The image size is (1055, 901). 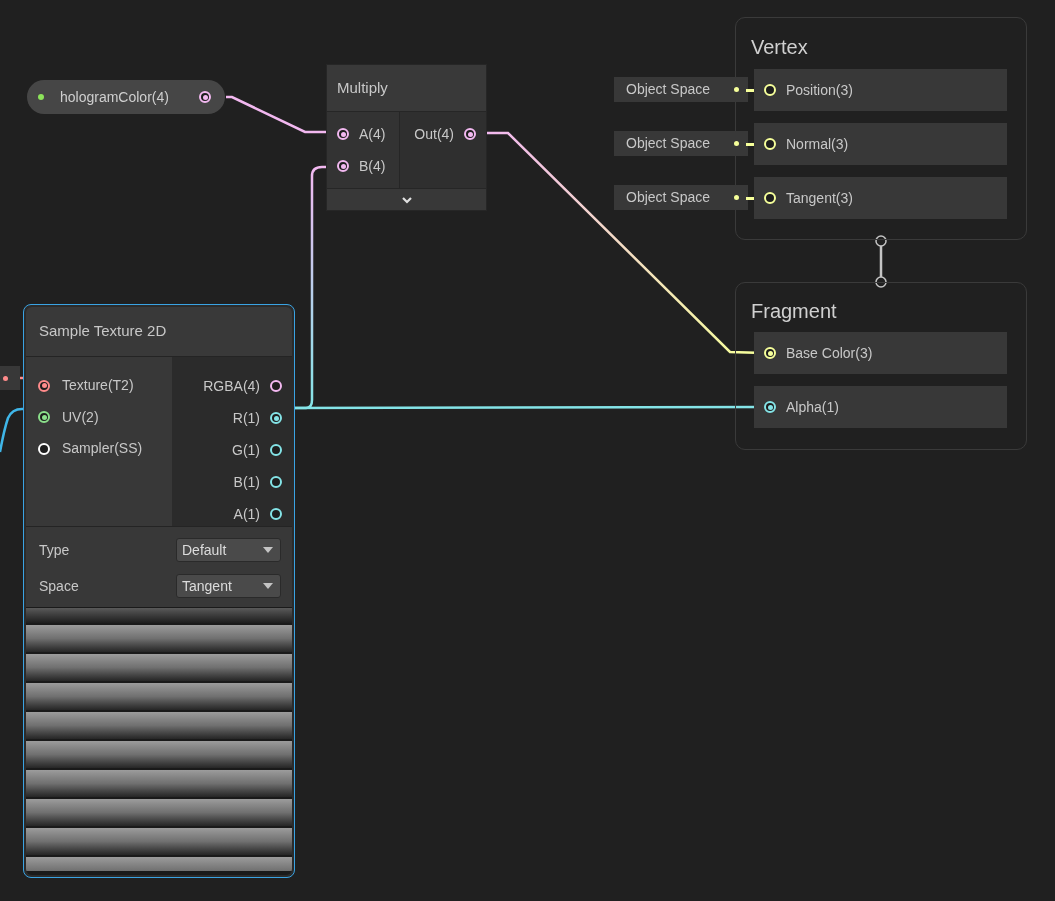 What do you see at coordinates (817, 144) in the screenshot?
I see `slot-label: Normal(3)` at bounding box center [817, 144].